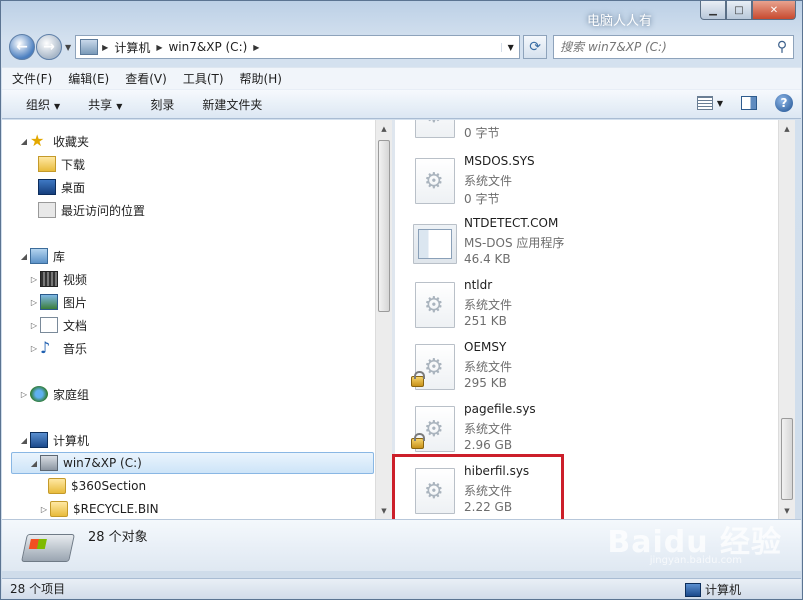 The image size is (803, 600). What do you see at coordinates (100, 104) in the screenshot?
I see `share-label: 共享` at bounding box center [100, 104].